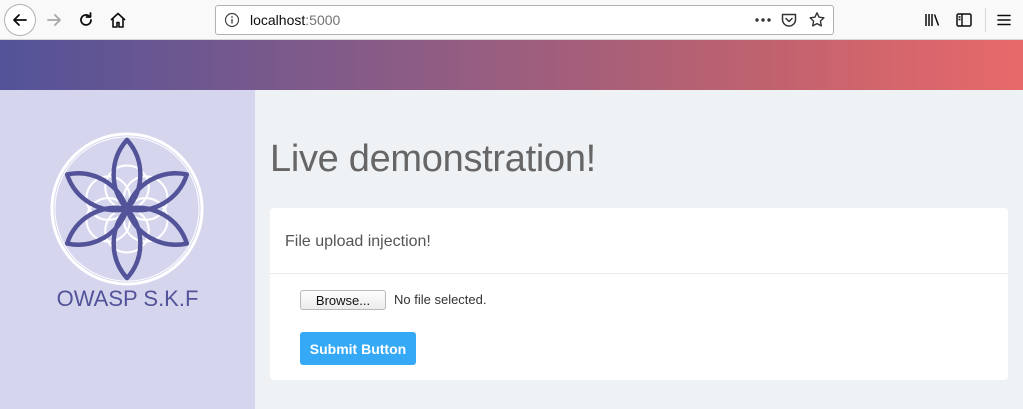 The height and width of the screenshot is (409, 1023). I want to click on sidebar-toggle-button, so click(964, 20).